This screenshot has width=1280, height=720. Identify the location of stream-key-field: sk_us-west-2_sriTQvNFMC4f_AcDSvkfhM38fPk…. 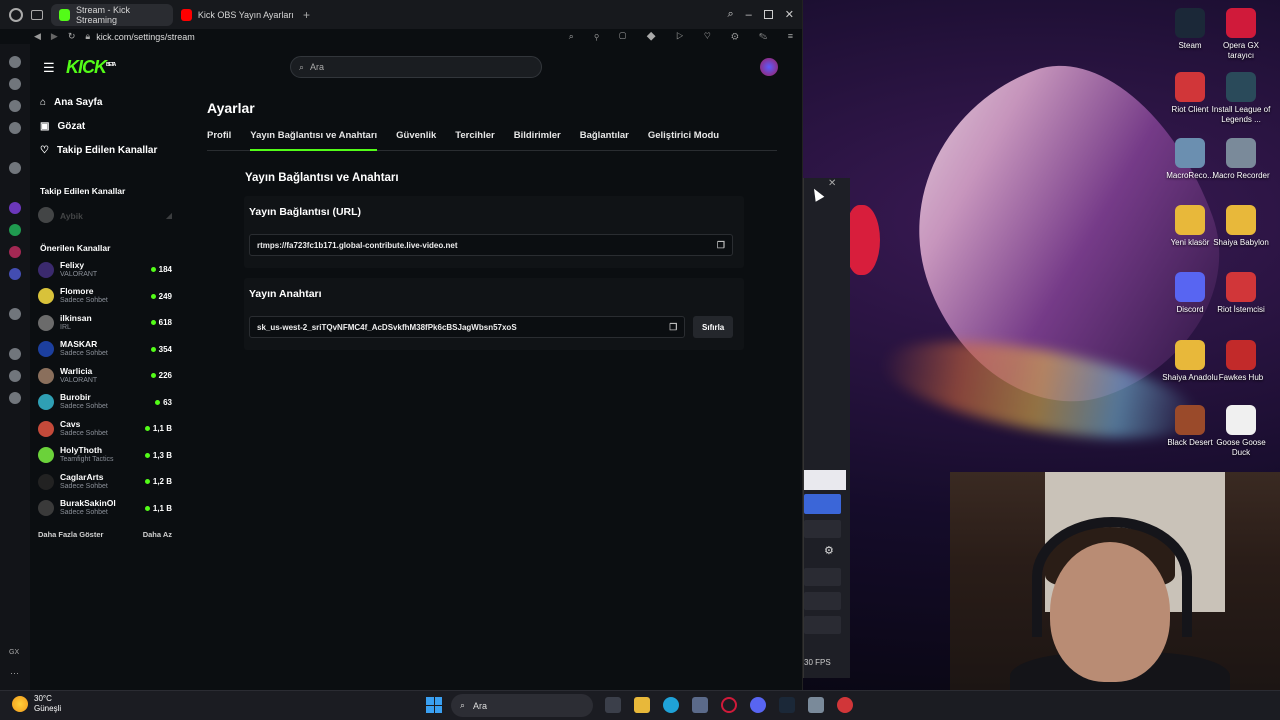
(467, 327).